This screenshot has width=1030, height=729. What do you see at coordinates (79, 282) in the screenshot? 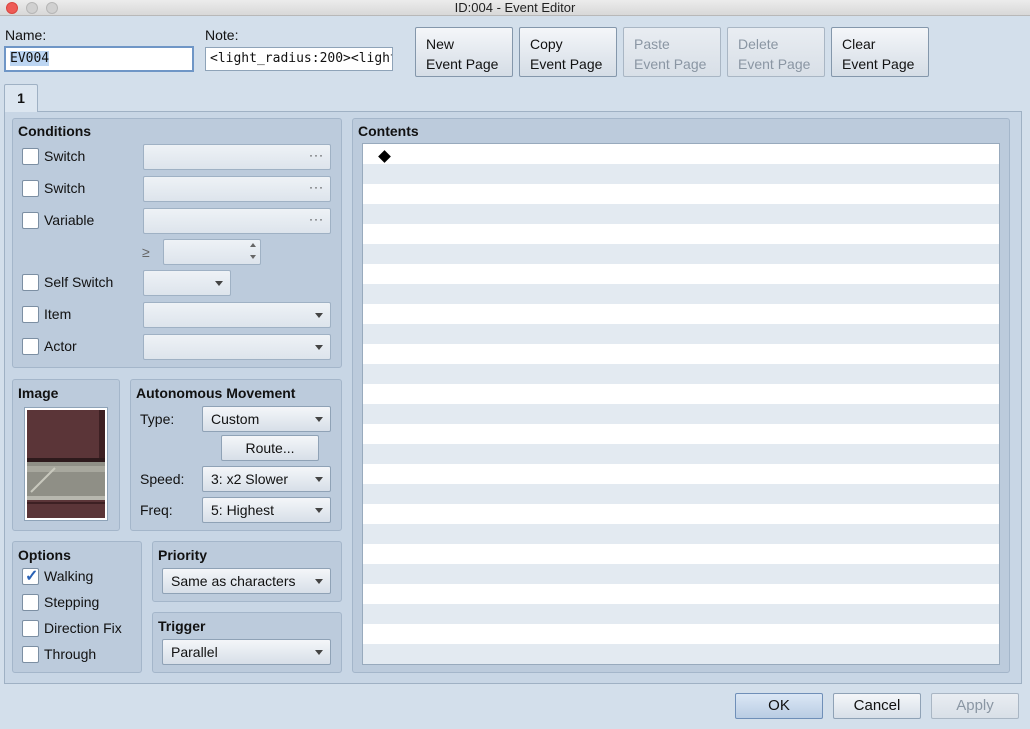
I see `self-switch-label: Self Switch` at bounding box center [79, 282].